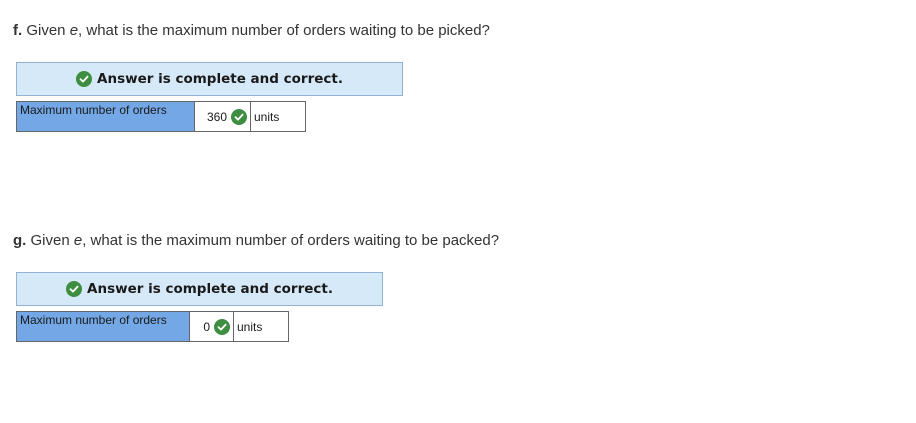  Describe the element at coordinates (18, 30) in the screenshot. I see `question-letter: f.` at that location.